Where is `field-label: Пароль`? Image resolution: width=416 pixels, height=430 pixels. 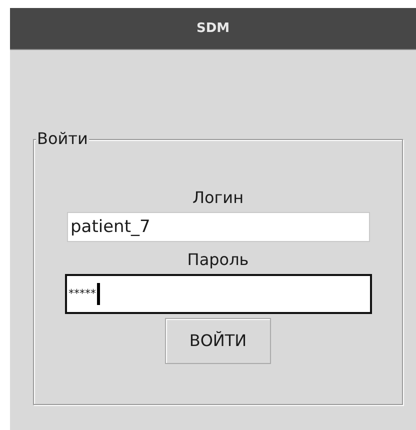
field-label: Пароль is located at coordinates (218, 260).